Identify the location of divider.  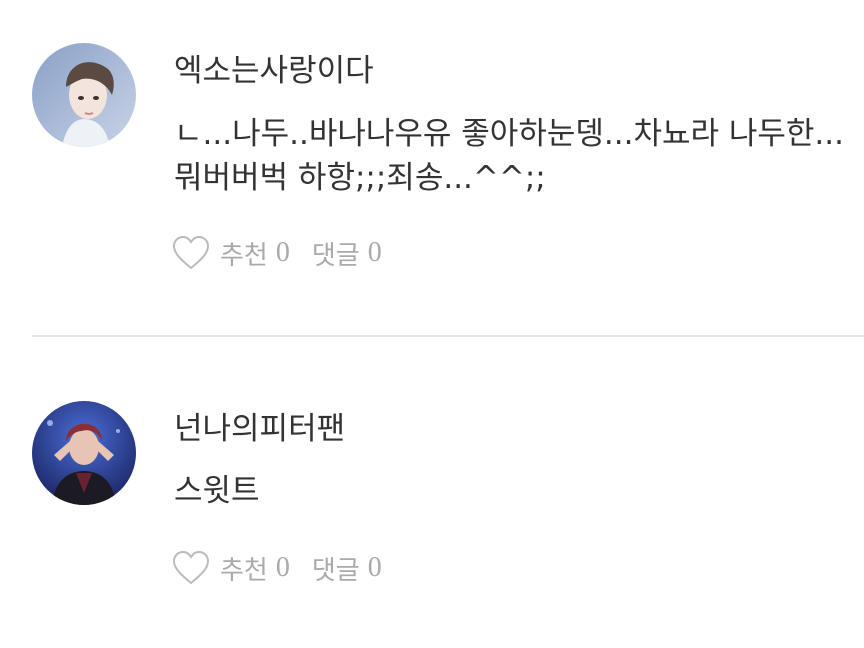
(448, 336).